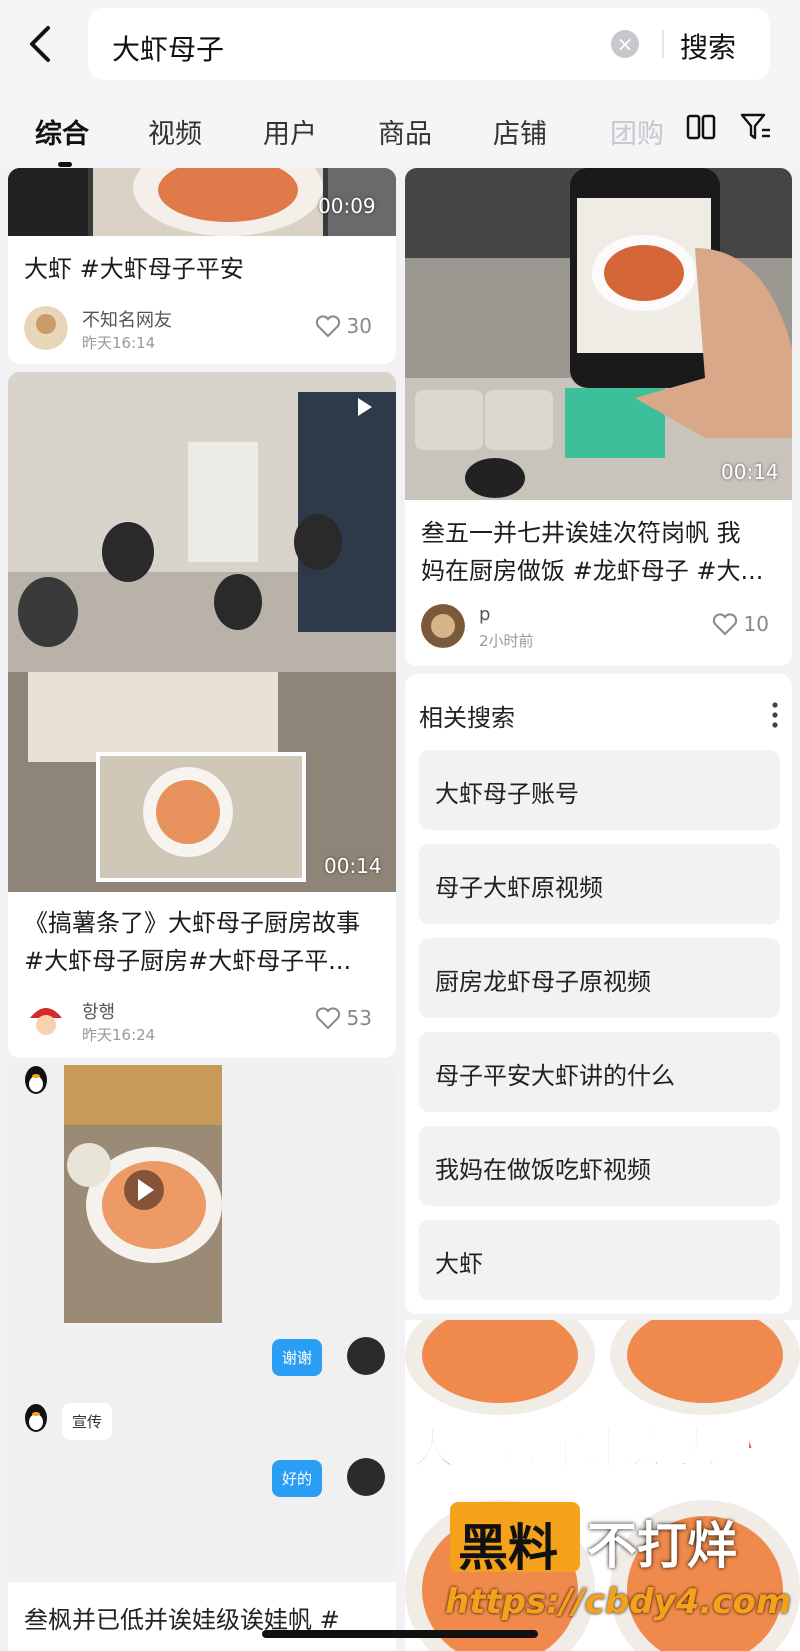 The width and height of the screenshot is (800, 1651). I want to click on video-duration: 00:09, so click(347, 206).